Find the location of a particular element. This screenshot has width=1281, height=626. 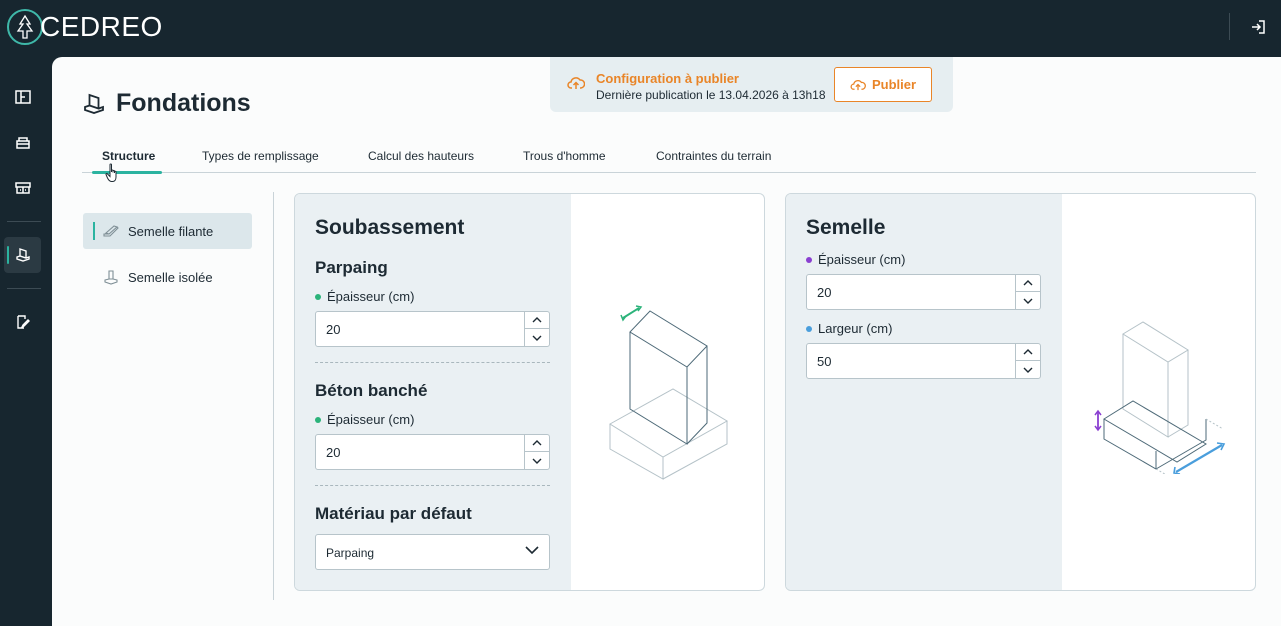

content-divider is located at coordinates (273, 396).